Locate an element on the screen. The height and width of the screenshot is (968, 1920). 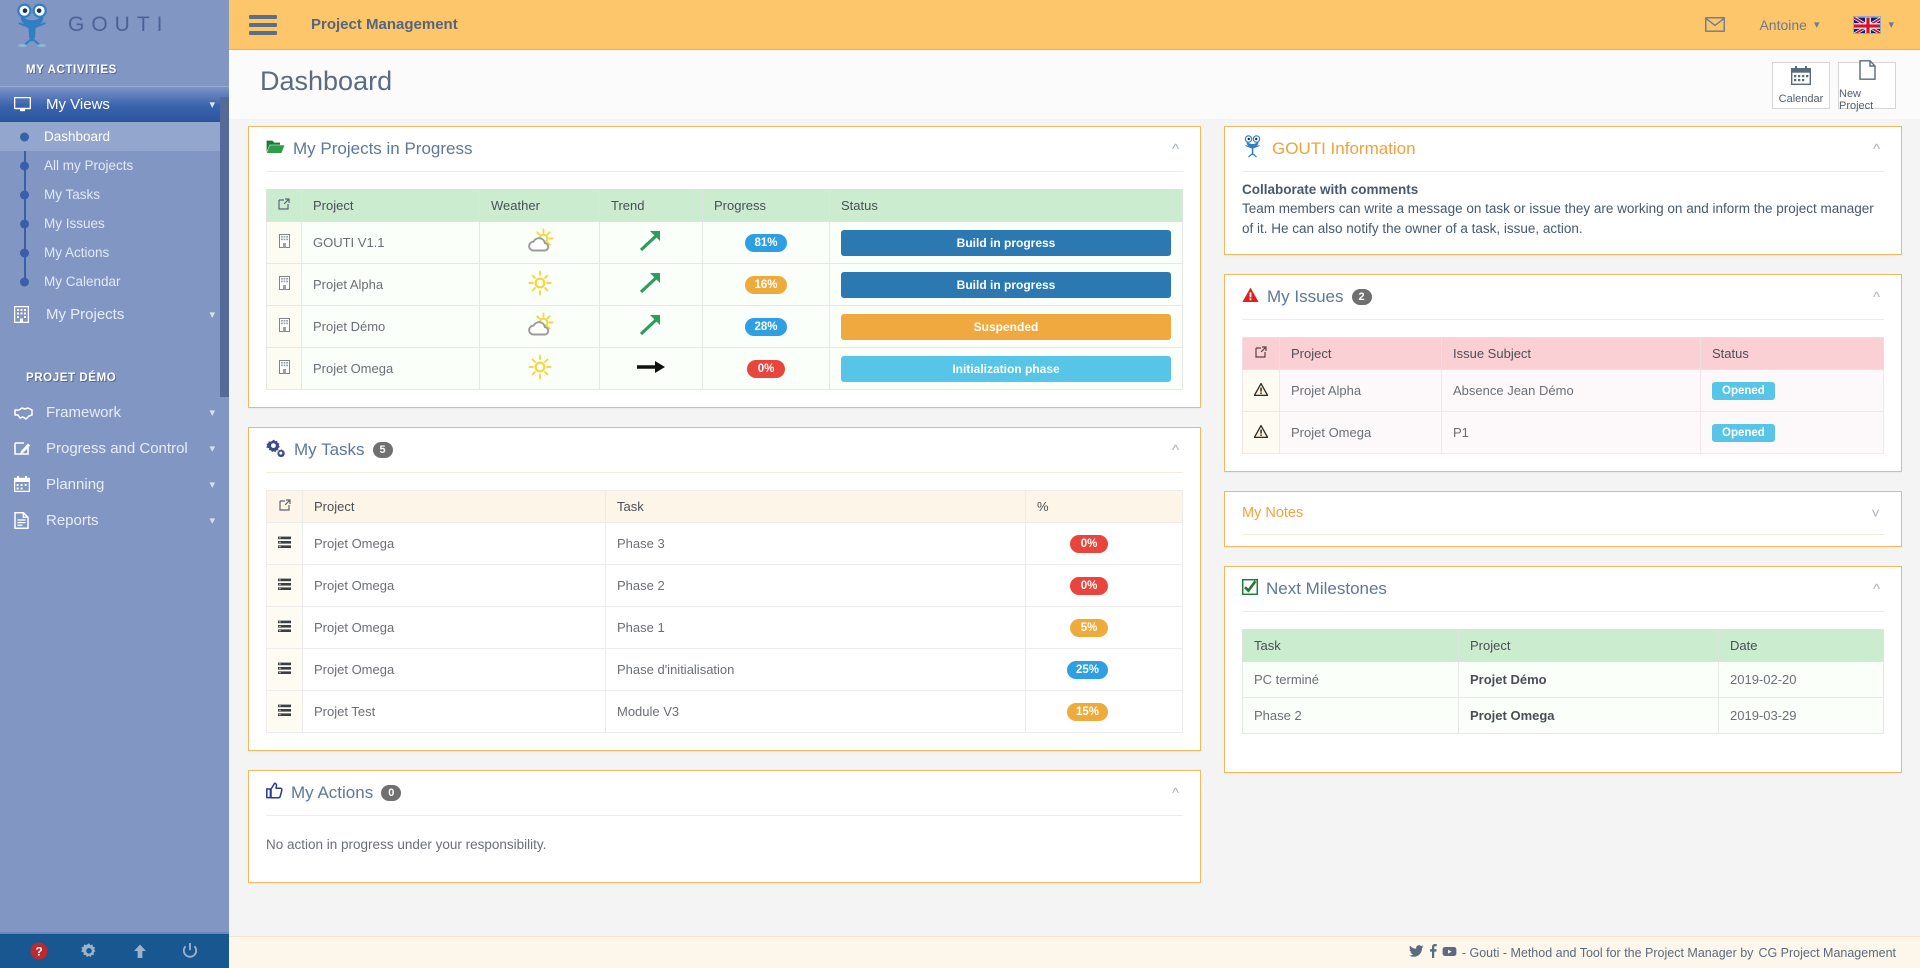
youtube-icon is located at coordinates (1449, 953).